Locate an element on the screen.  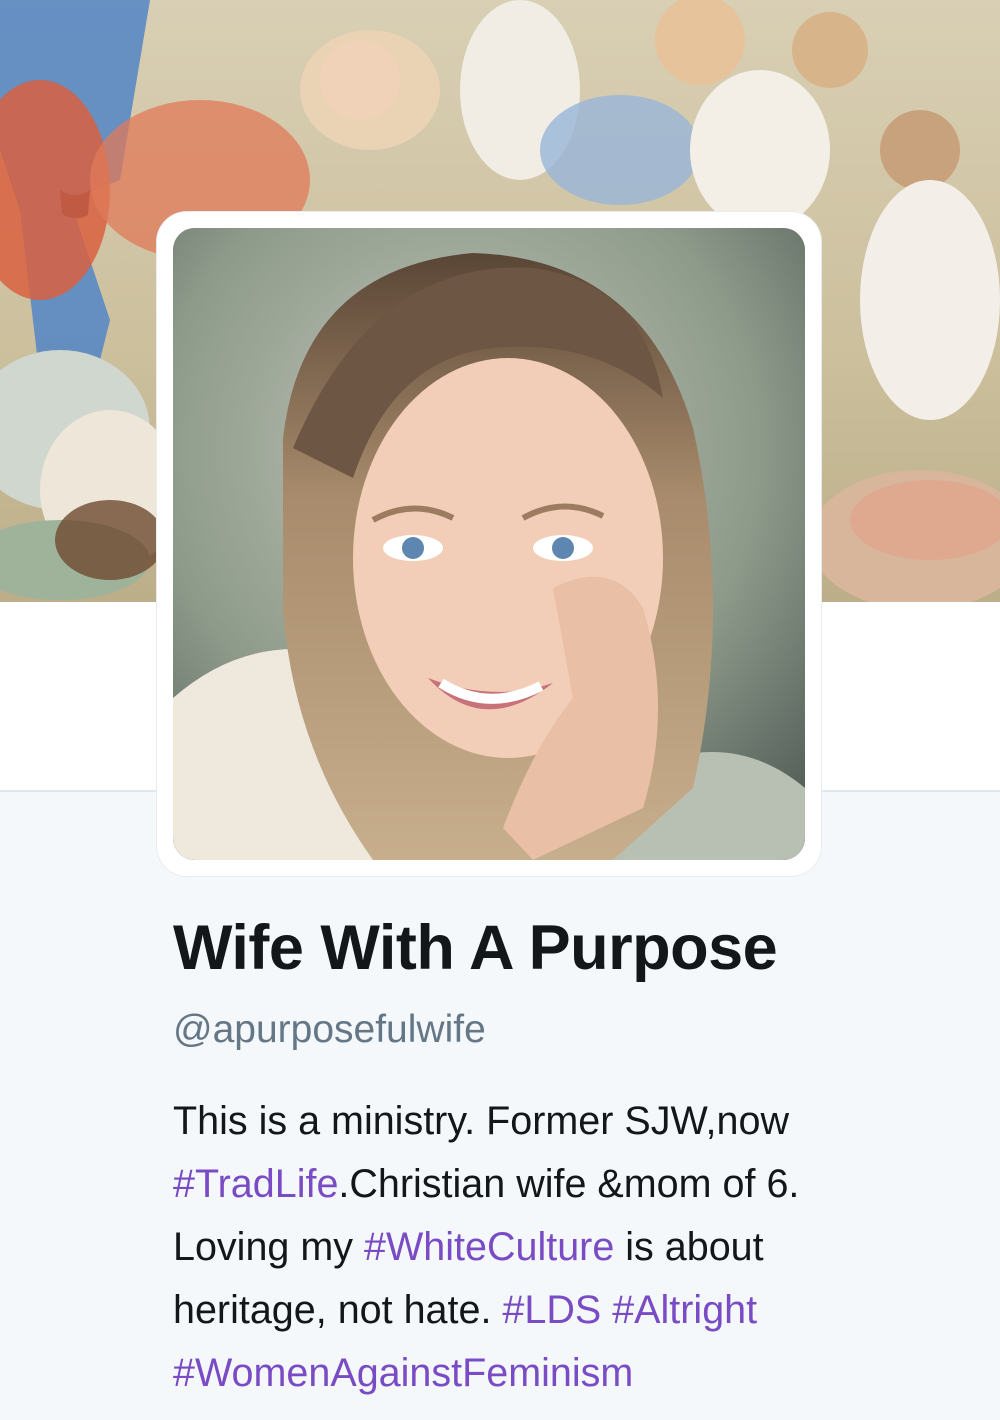
bio-line: heritage, not hate. #LDS #Altright is located at coordinates (573, 1310).